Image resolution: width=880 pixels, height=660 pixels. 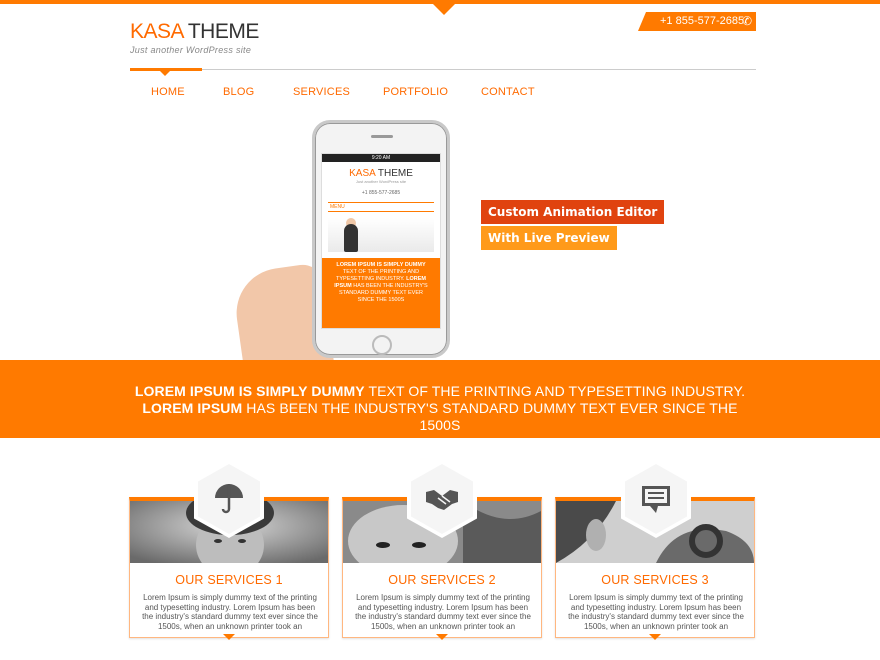 What do you see at coordinates (238, 92) in the screenshot?
I see `nav-item-blog: BLOG` at bounding box center [238, 92].